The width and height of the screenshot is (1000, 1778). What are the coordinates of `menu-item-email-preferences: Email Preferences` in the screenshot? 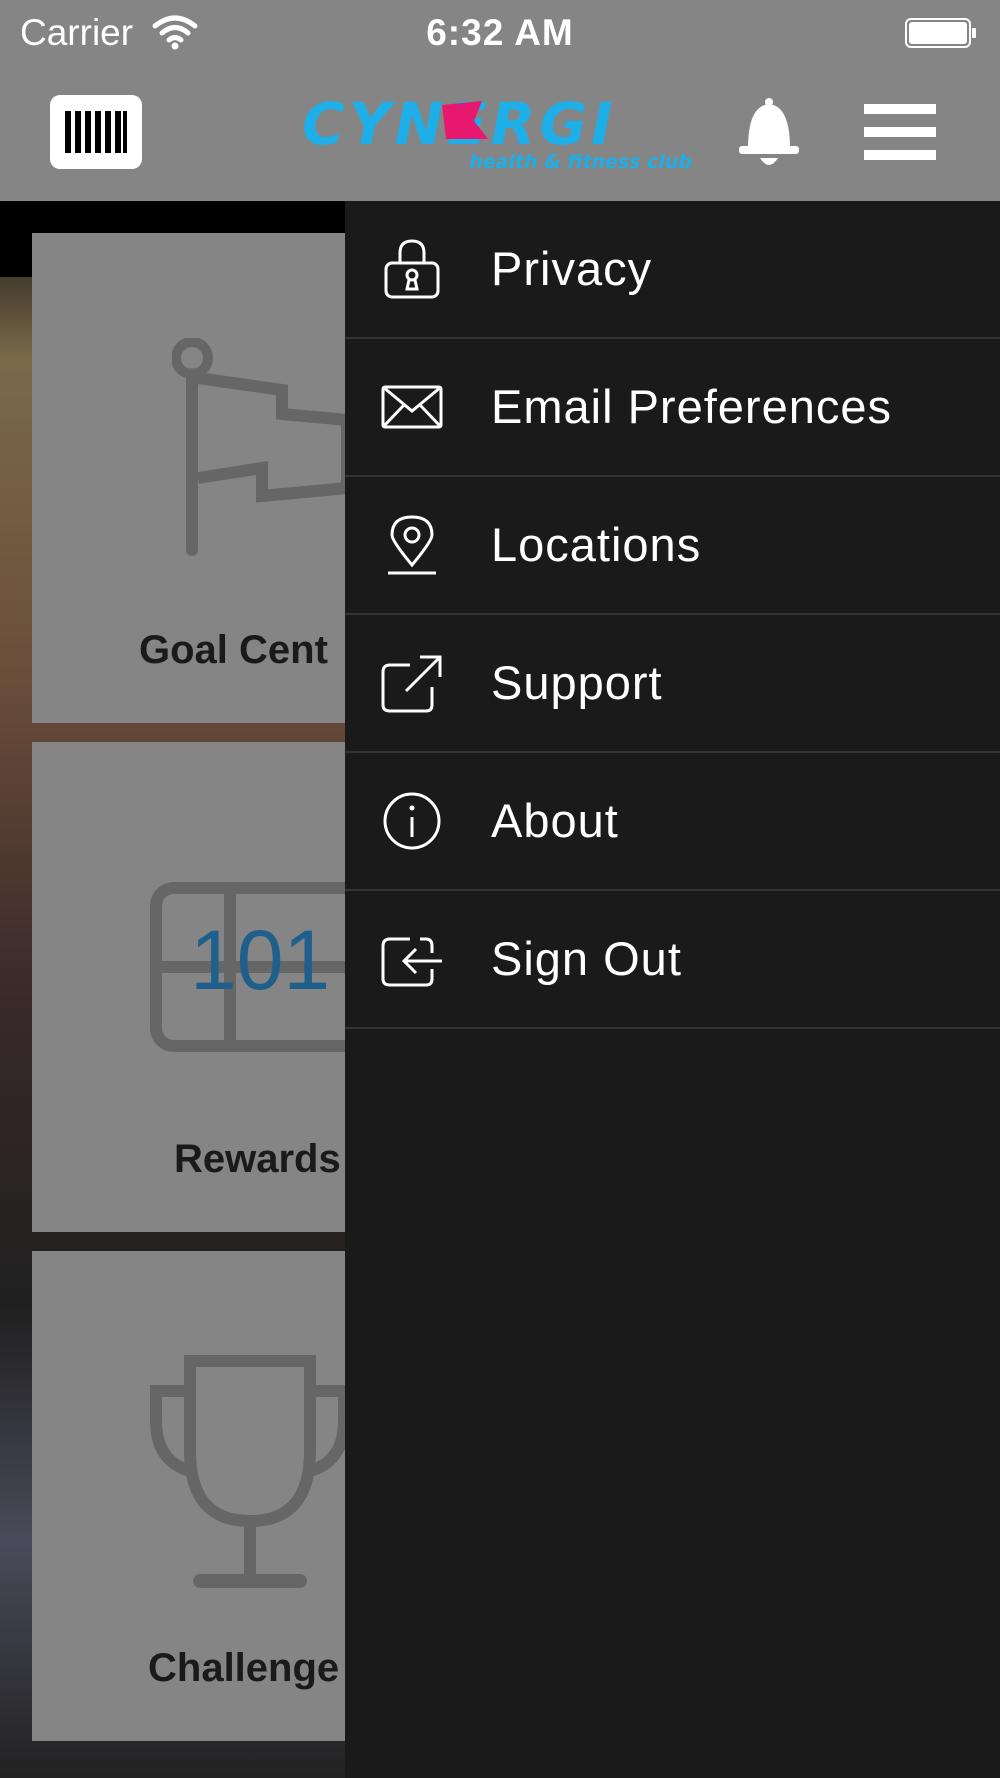 It's located at (672, 408).